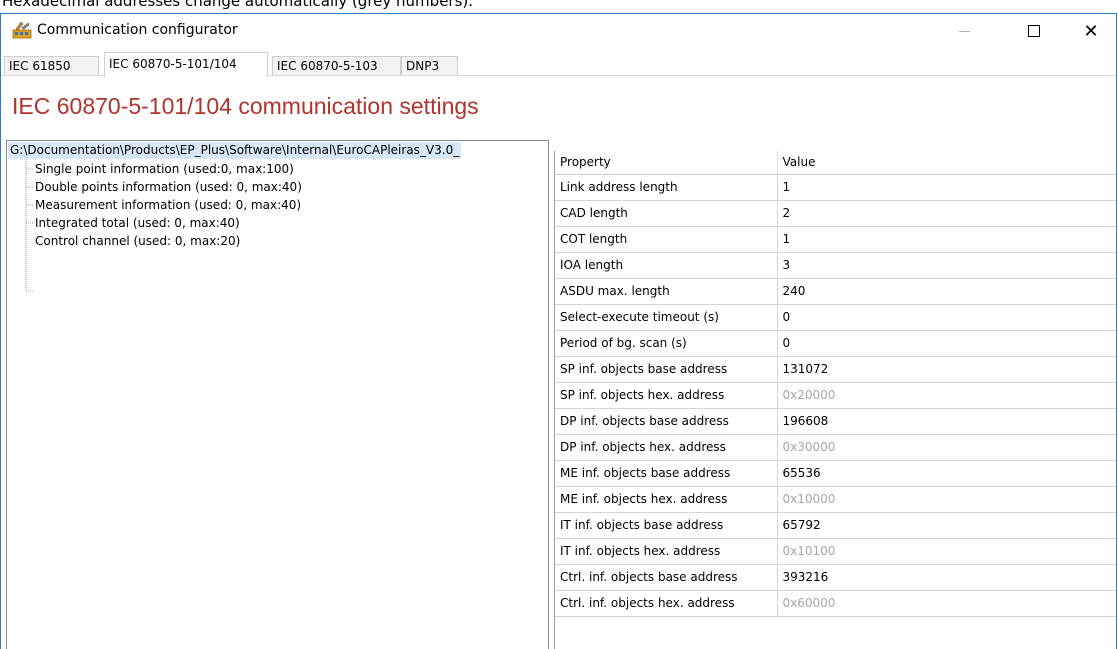 The image size is (1118, 649). I want to click on property-cell: ME inf. objects base address, so click(666, 473).